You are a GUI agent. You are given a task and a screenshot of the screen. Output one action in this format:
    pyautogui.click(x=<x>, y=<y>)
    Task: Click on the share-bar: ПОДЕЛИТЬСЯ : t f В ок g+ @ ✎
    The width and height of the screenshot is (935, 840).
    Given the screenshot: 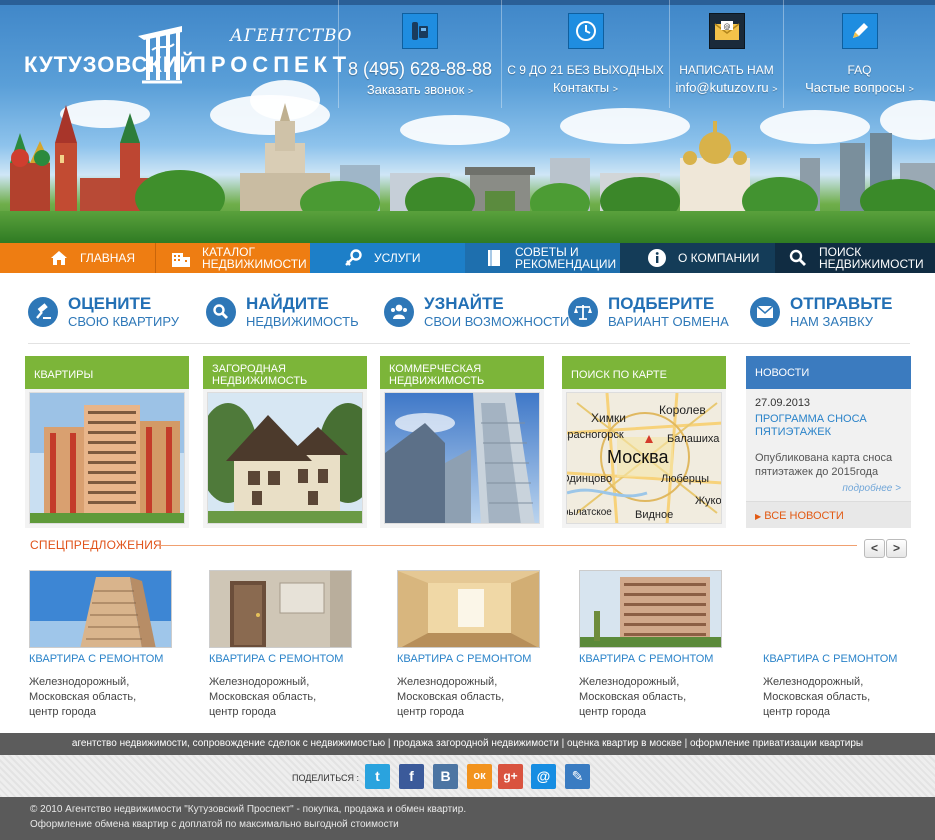 What is the action you would take?
    pyautogui.click(x=467, y=776)
    